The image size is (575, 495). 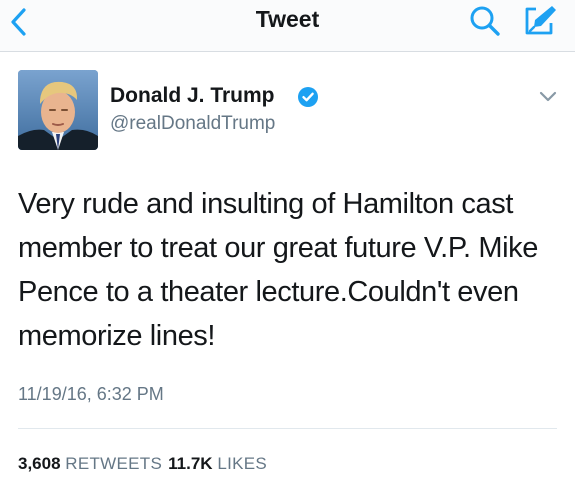 I want to click on author-photo, so click(x=58, y=110).